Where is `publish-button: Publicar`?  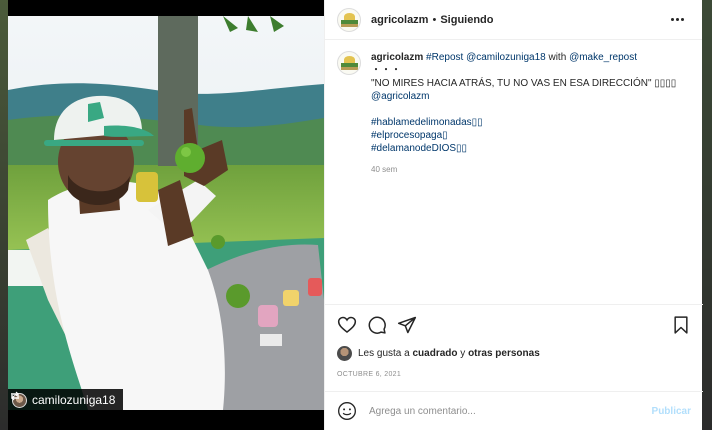
publish-button: Publicar is located at coordinates (671, 411).